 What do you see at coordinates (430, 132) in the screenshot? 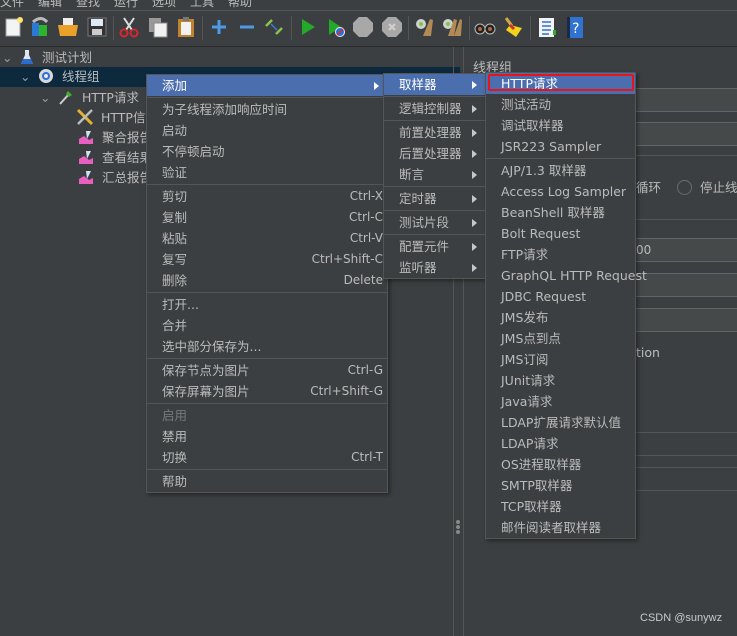
I see `menu-item-label: 前置处理器` at bounding box center [430, 132].